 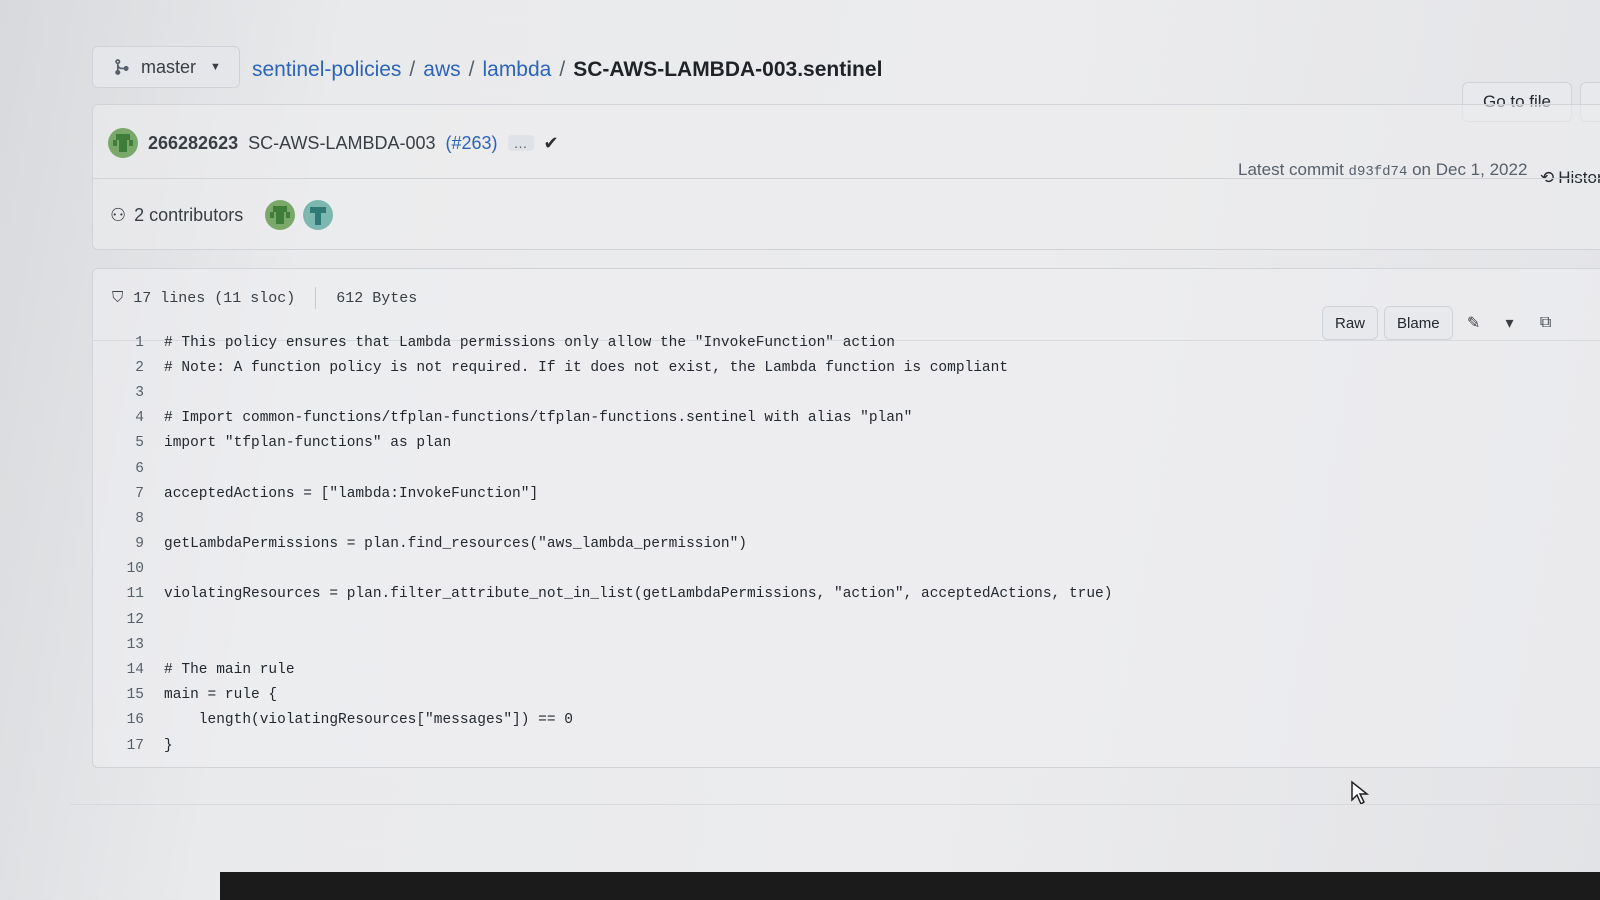 What do you see at coordinates (650, 695) in the screenshot?
I see `code-line: 15 main = rule {` at bounding box center [650, 695].